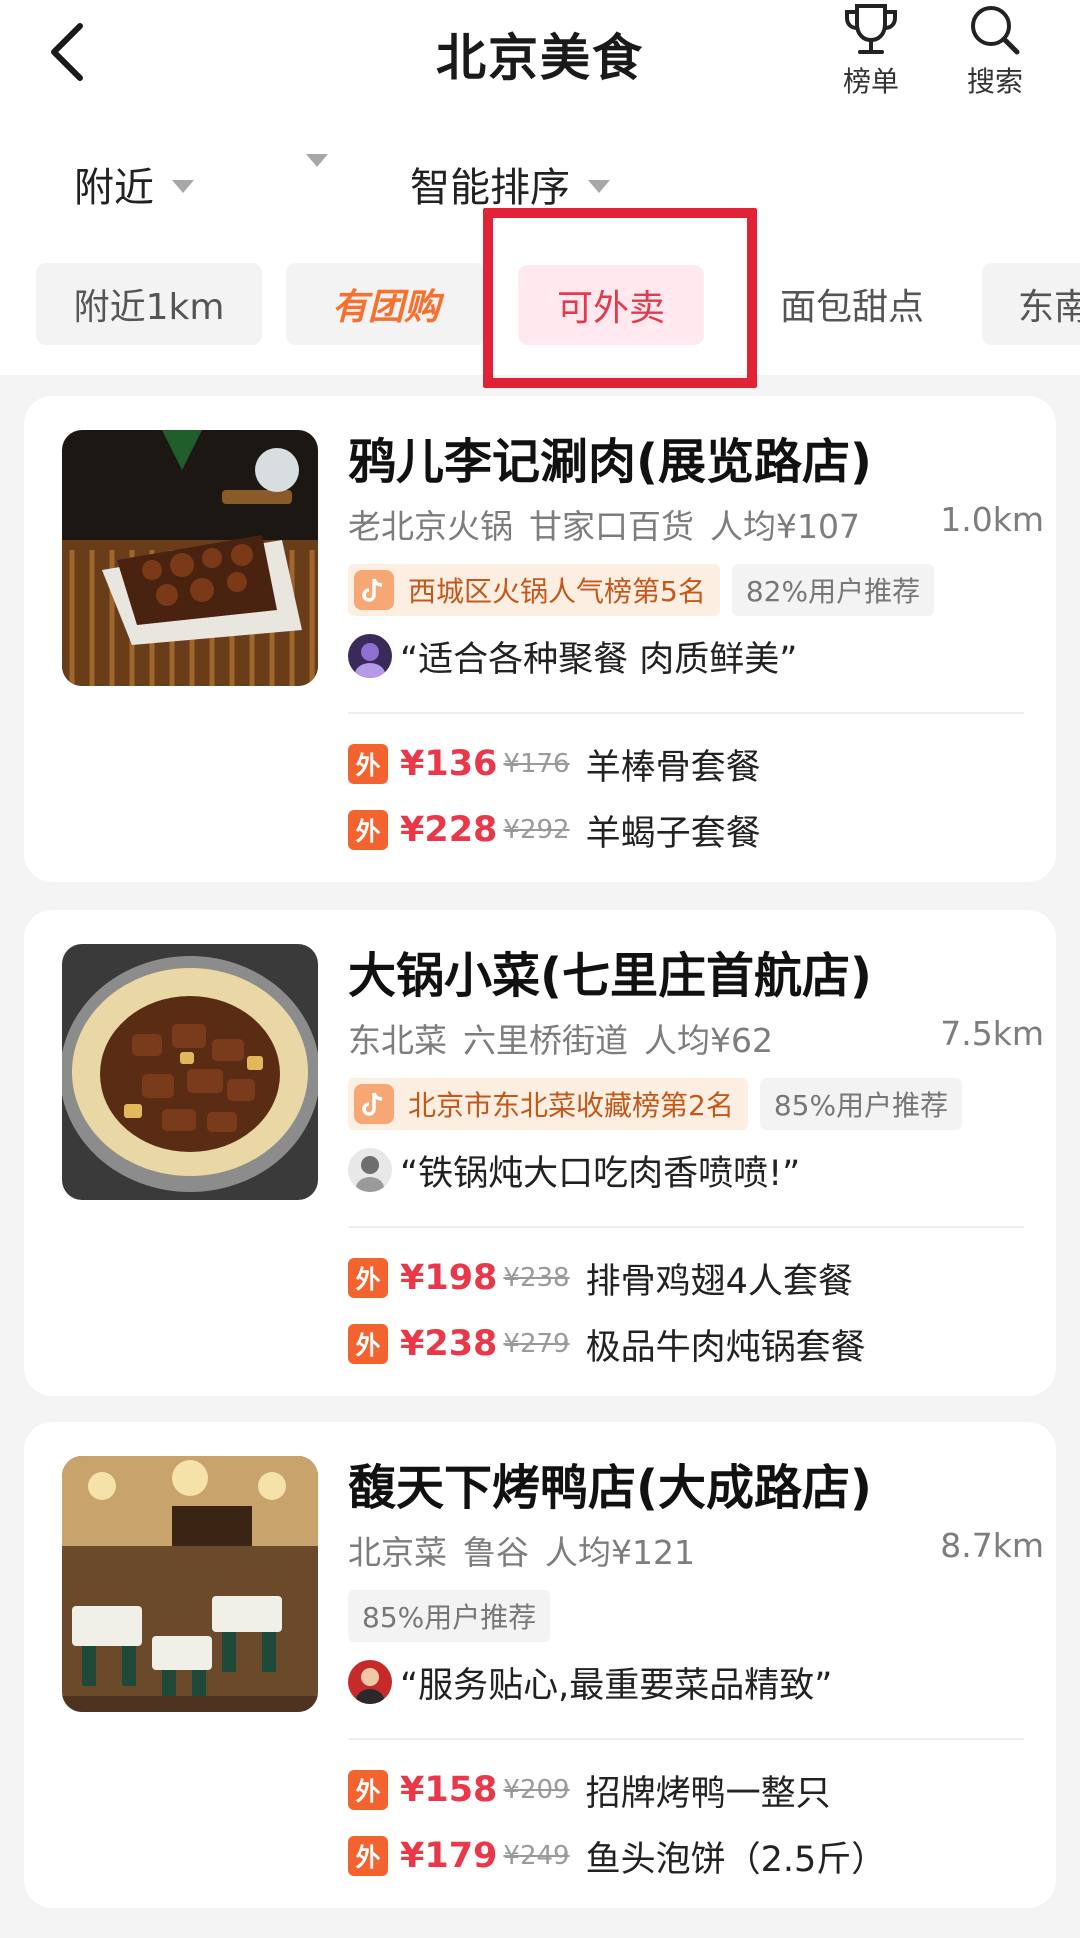 The height and width of the screenshot is (1938, 1080). I want to click on avg-price: 人均¥121, so click(620, 1552).